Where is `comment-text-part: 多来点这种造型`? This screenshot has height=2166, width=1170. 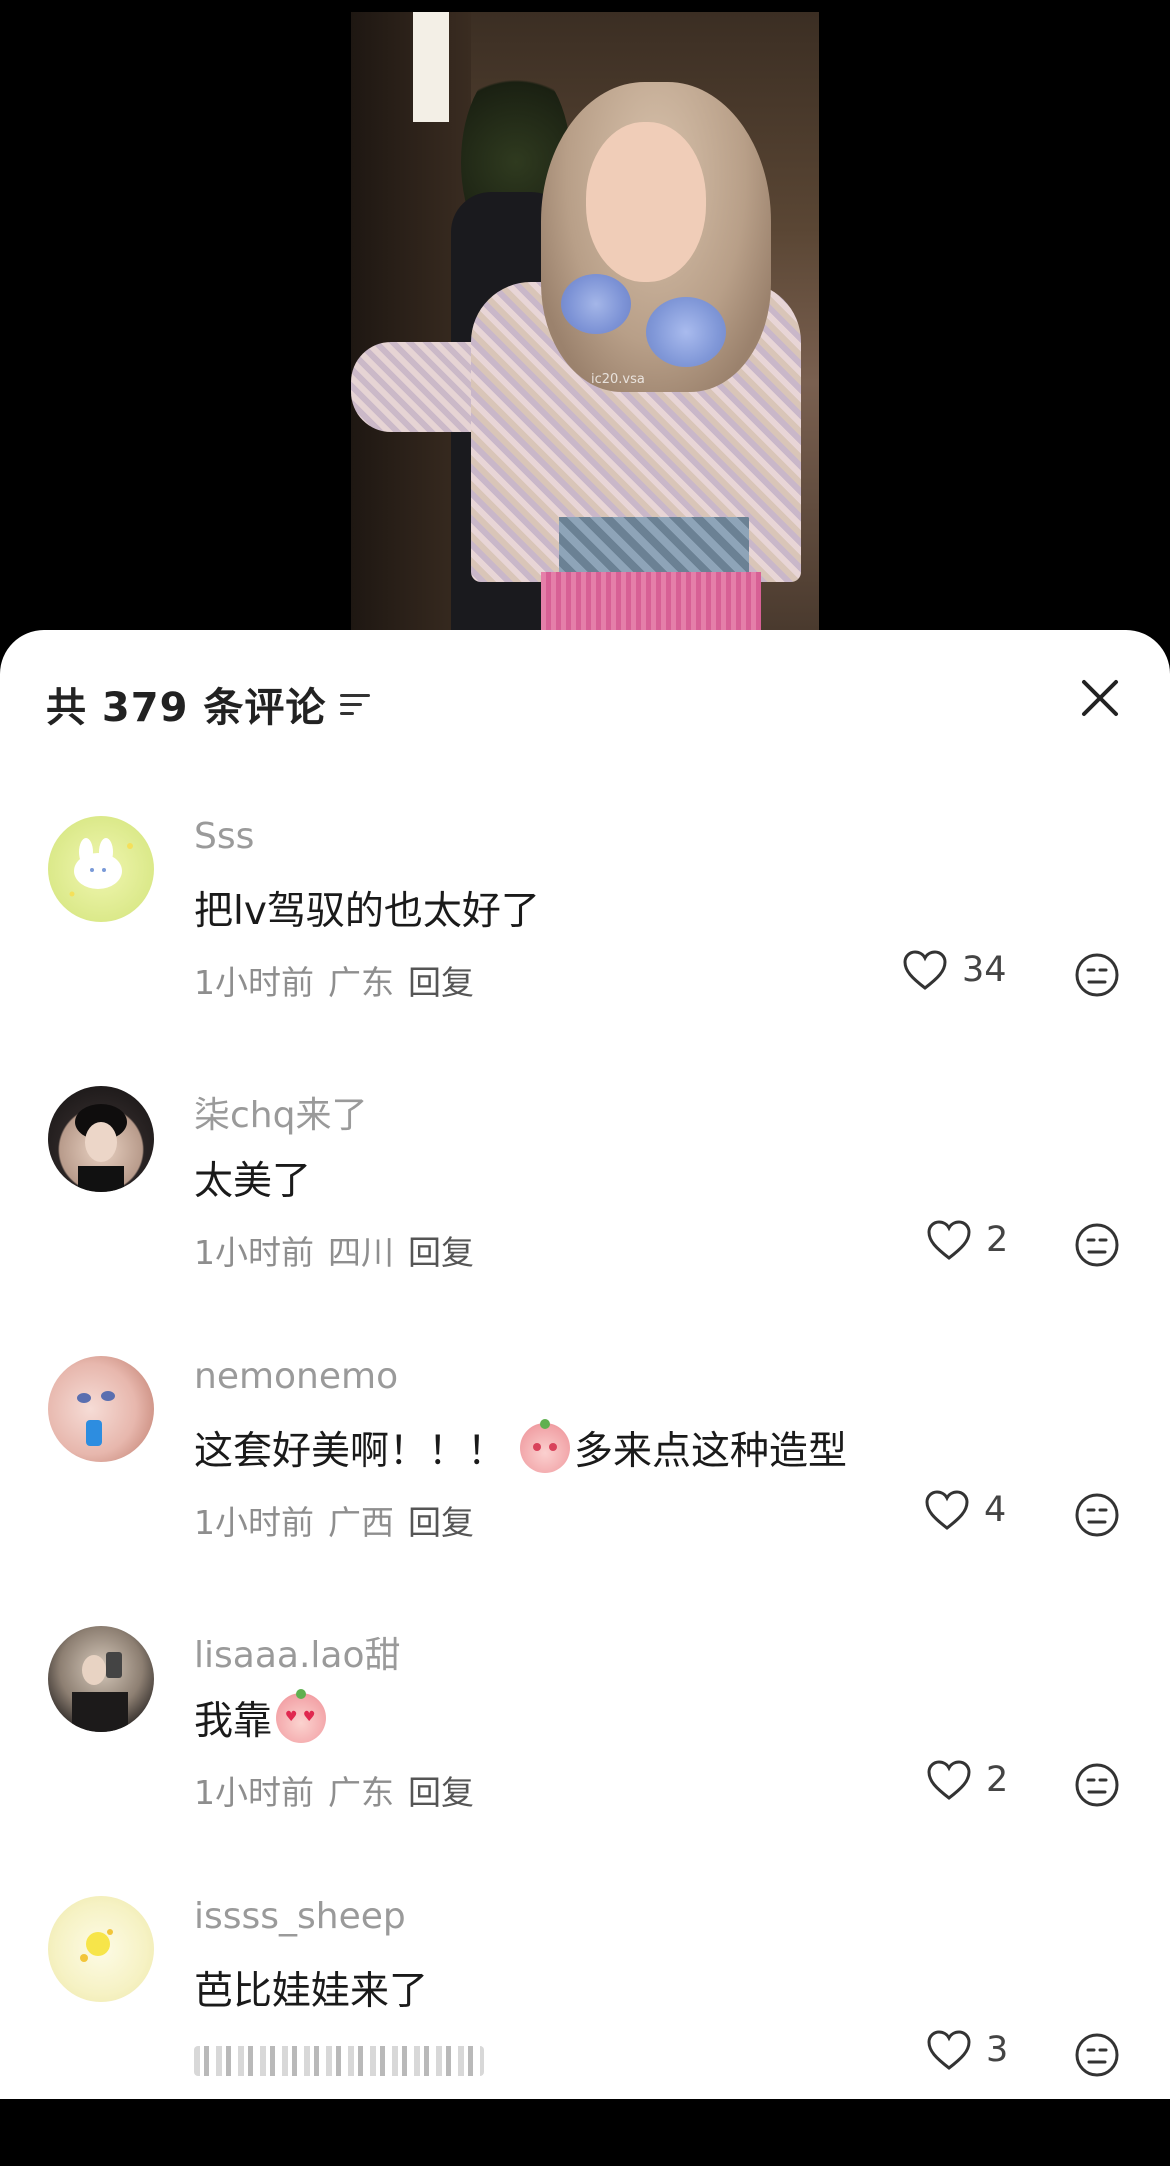 comment-text-part: 多来点这种造型 is located at coordinates (711, 1451).